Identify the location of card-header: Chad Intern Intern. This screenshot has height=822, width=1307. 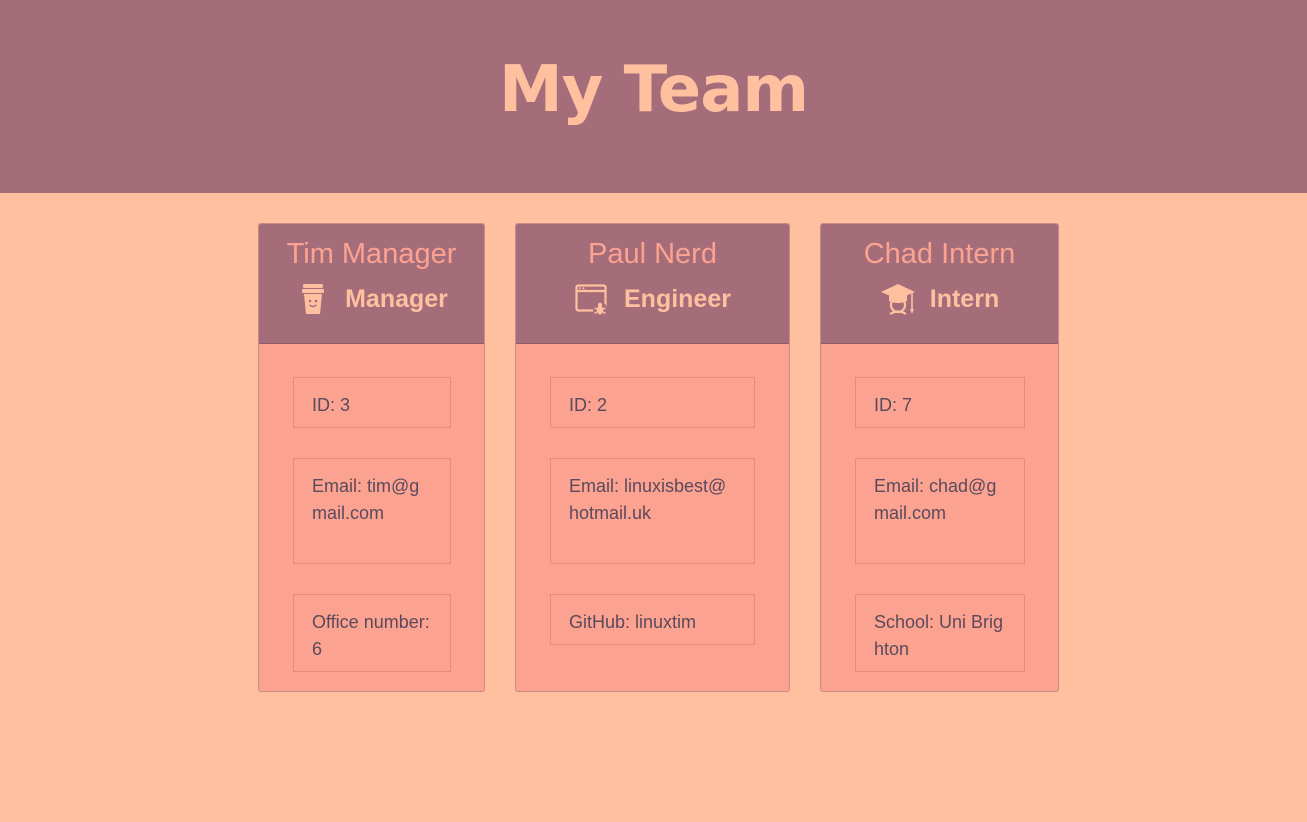
(939, 284).